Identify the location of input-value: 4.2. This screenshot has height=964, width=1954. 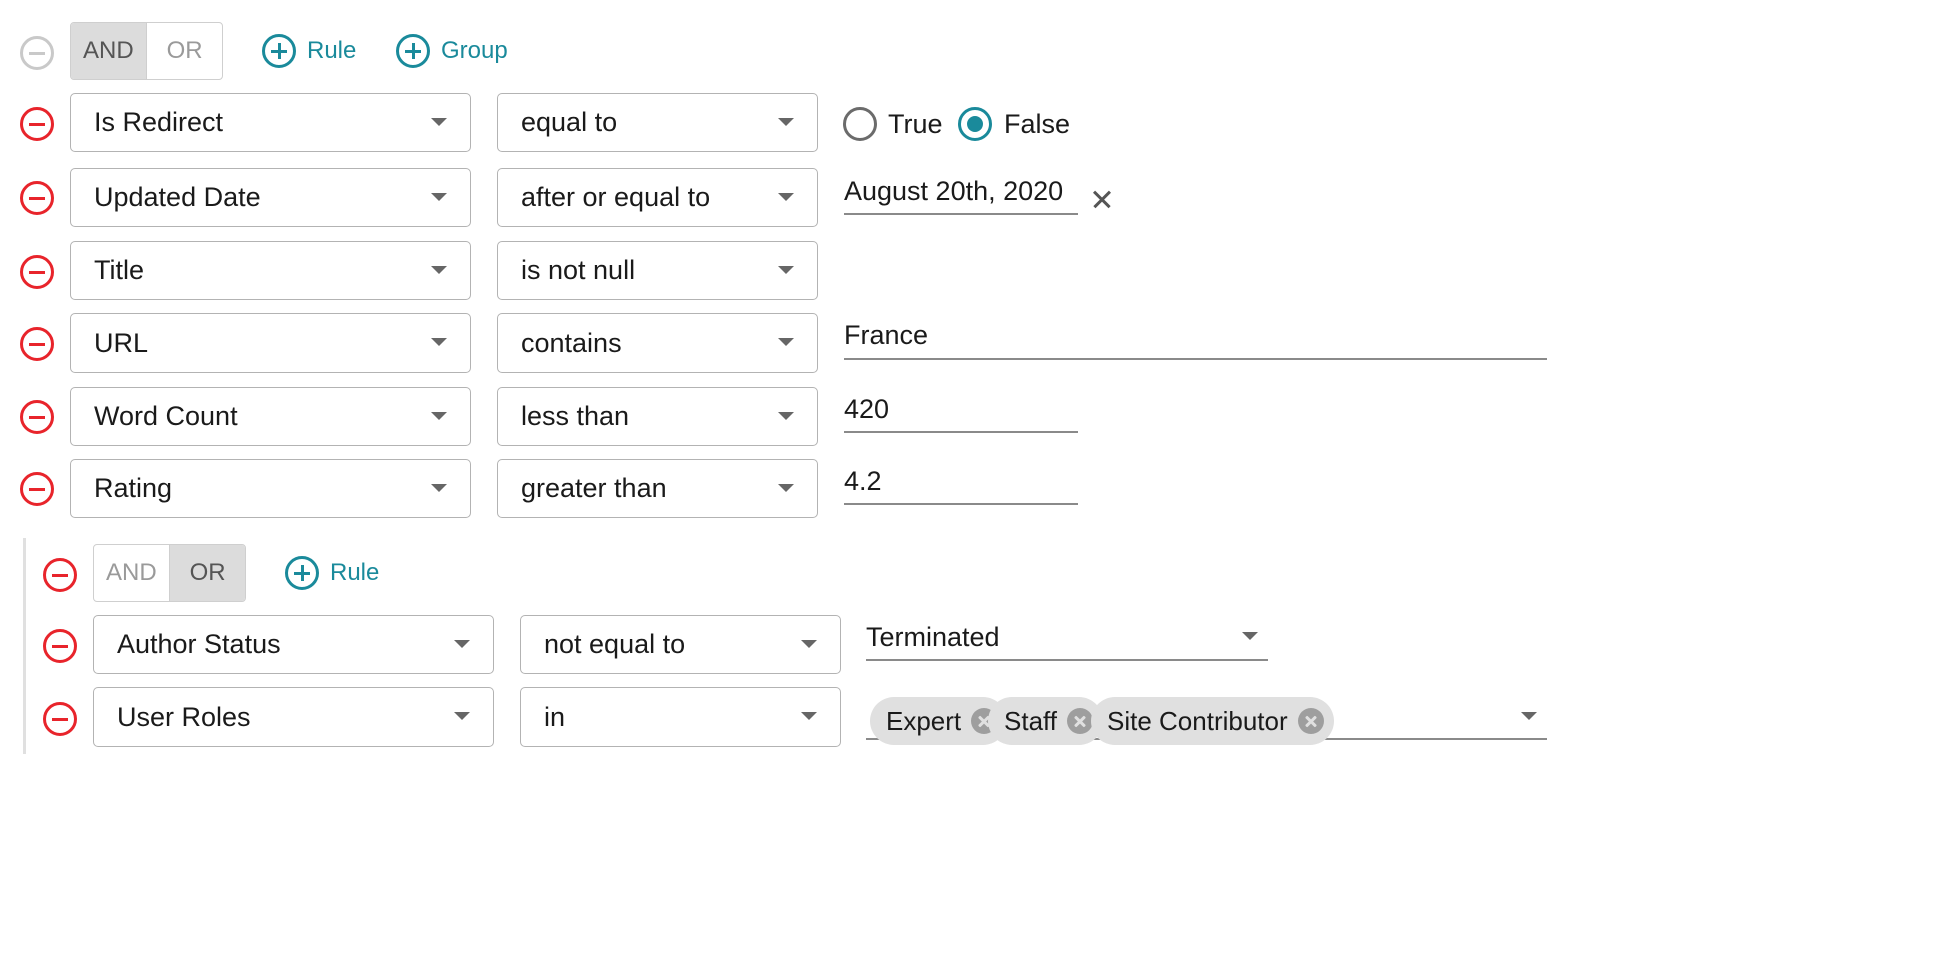
(863, 481).